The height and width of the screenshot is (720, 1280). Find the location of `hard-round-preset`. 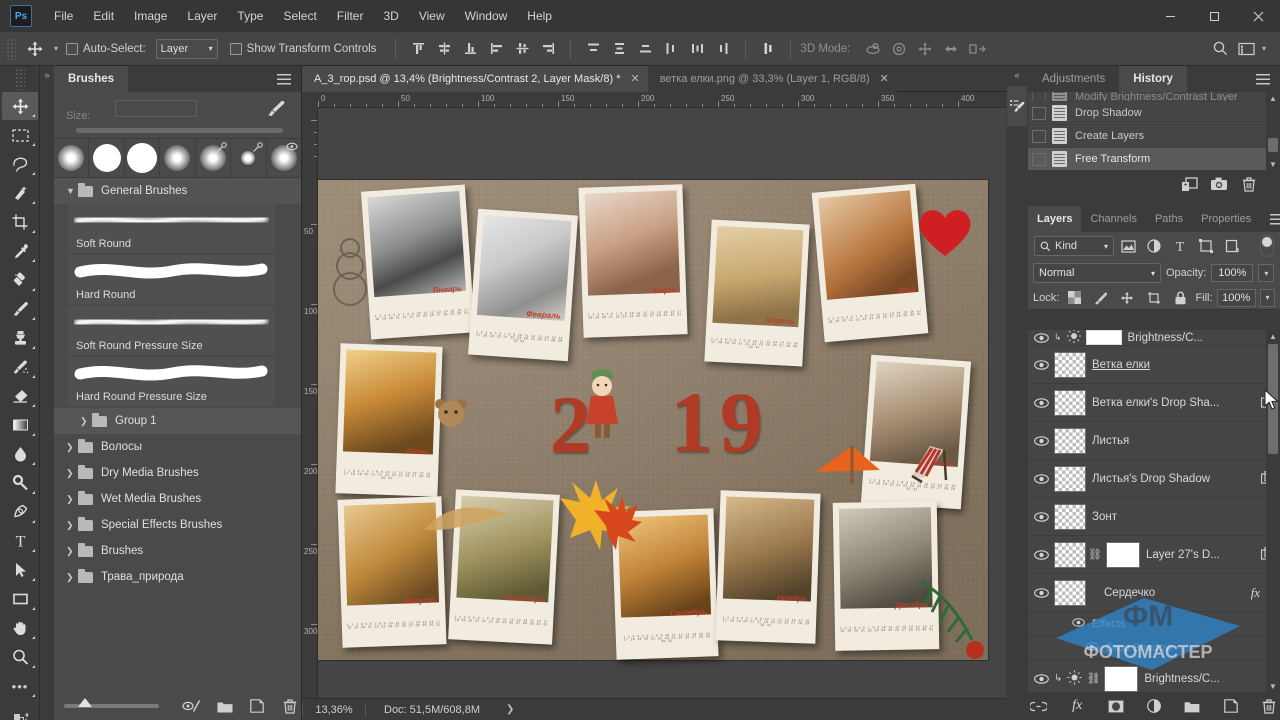

hard-round-preset is located at coordinates (107, 158).